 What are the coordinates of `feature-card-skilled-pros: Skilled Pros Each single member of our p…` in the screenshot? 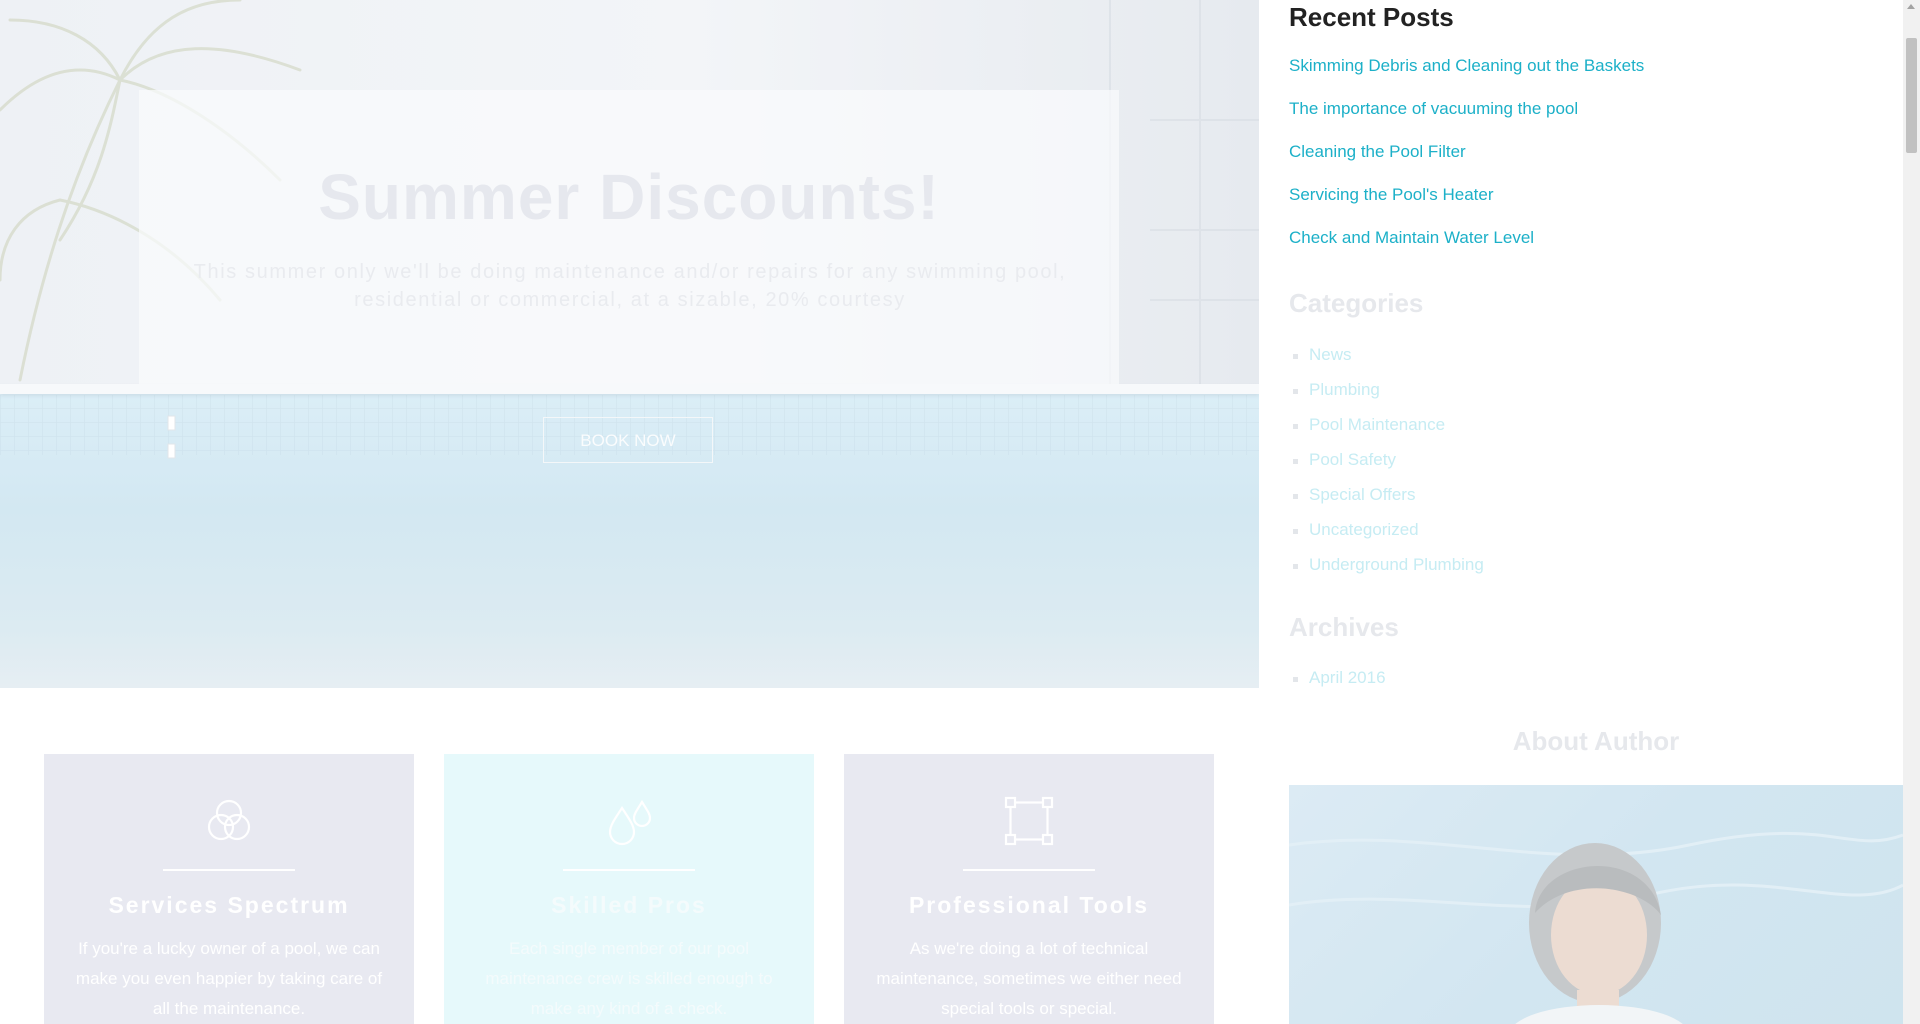 It's located at (629, 889).